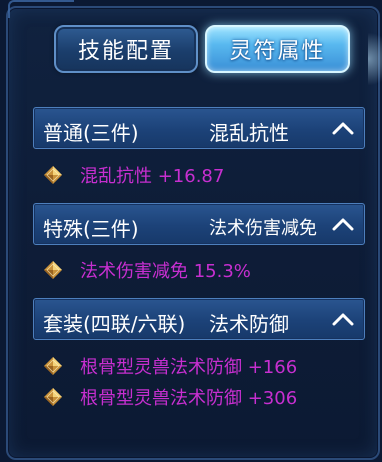  I want to click on frame-glow-ornament, so click(375, 59).